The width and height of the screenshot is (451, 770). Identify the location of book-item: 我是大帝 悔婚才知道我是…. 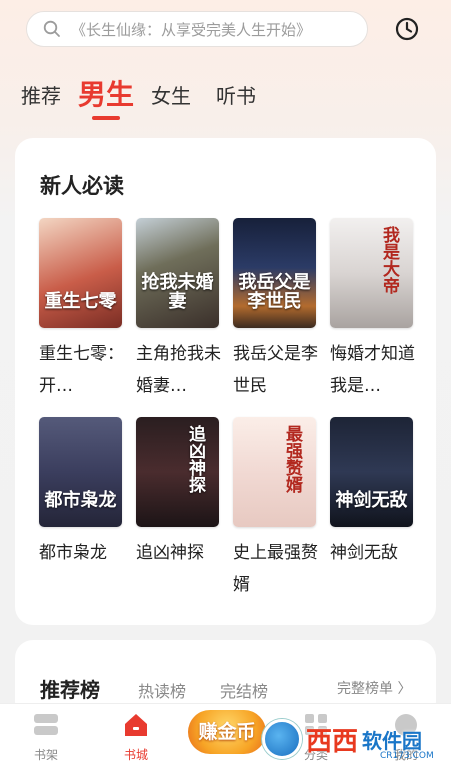
(373, 310).